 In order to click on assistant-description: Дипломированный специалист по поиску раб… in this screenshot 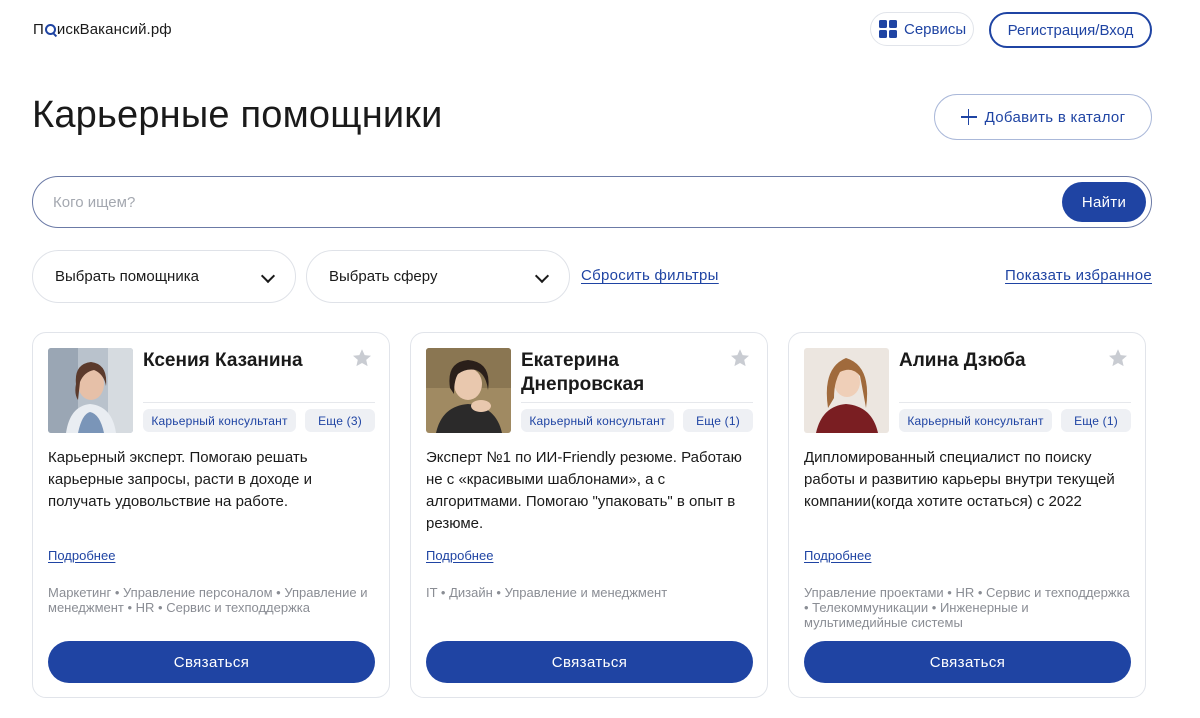, I will do `click(959, 479)`.